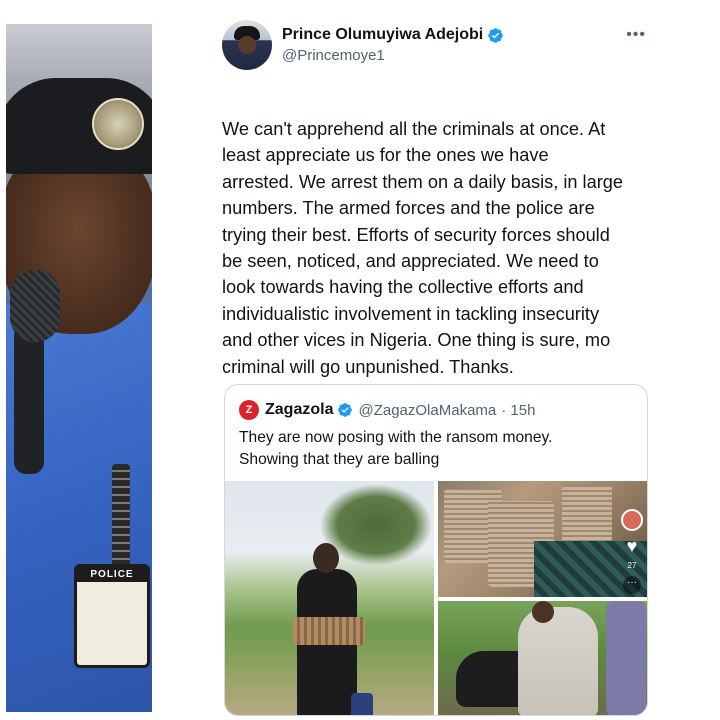 The image size is (720, 720). Describe the element at coordinates (632, 565) in the screenshot. I see `like-count: 27` at that location.